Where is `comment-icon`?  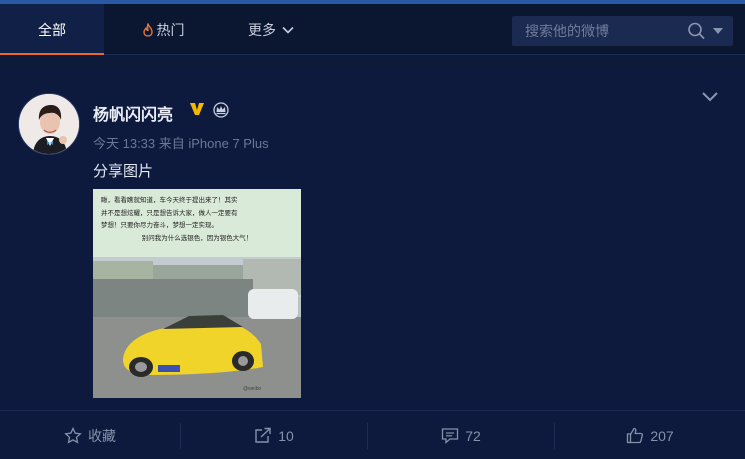
comment-icon is located at coordinates (450, 435).